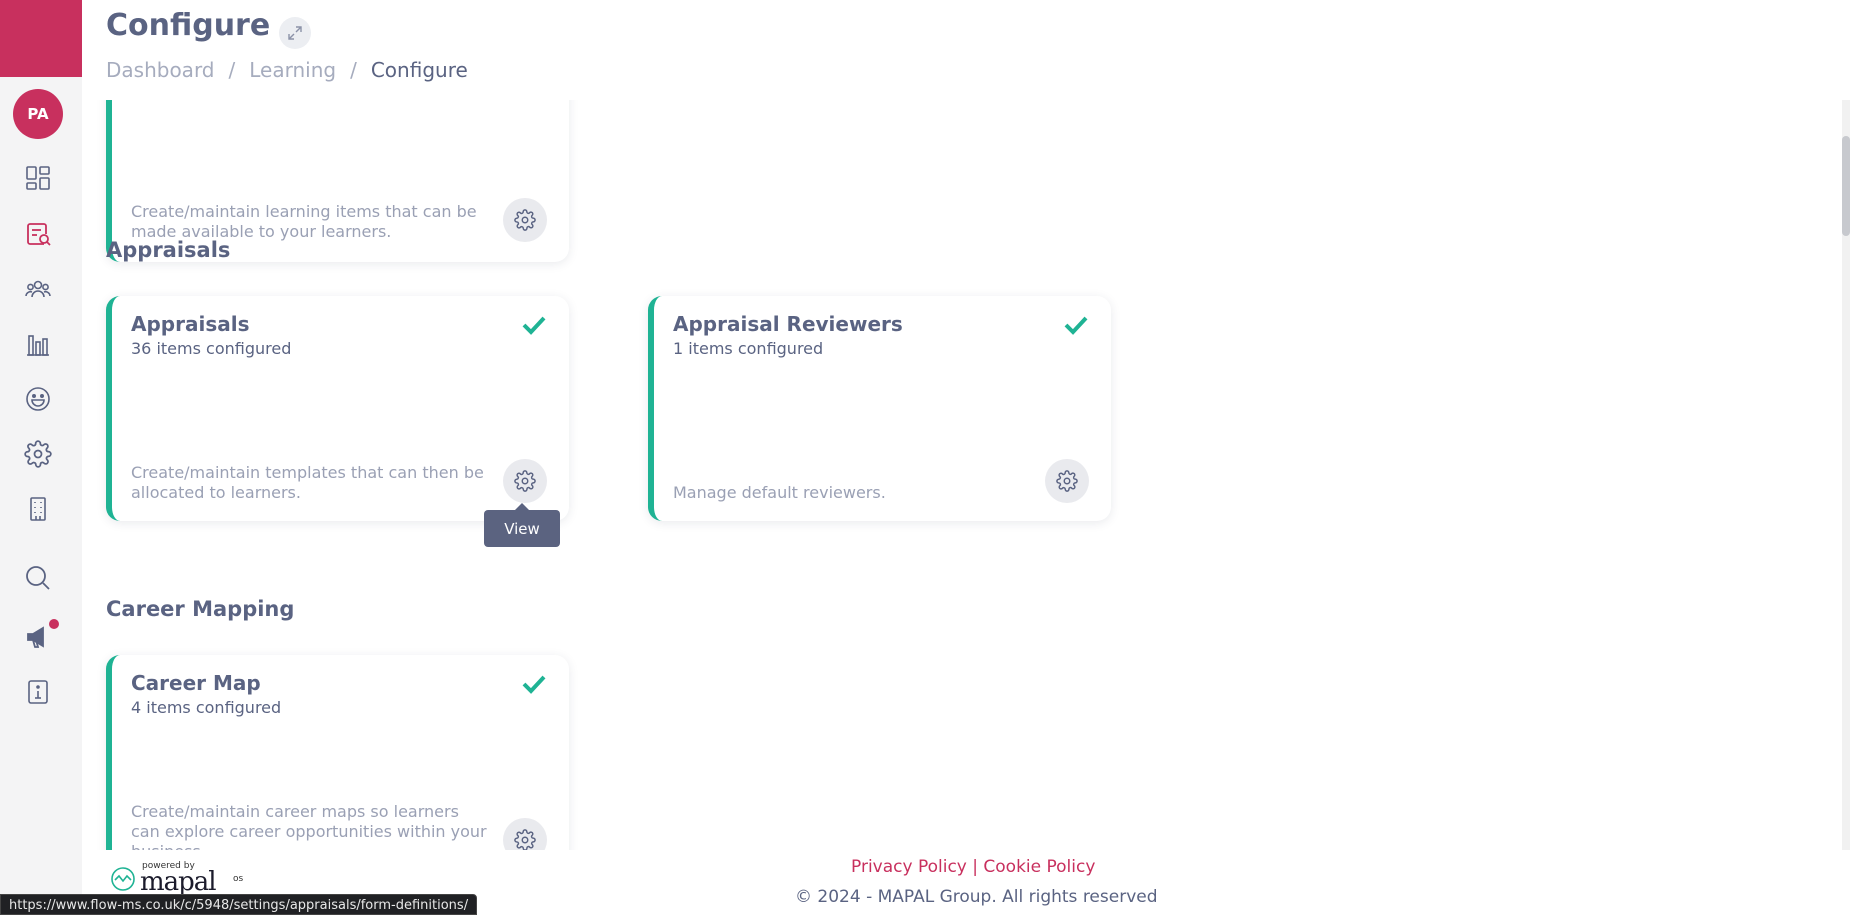  What do you see at coordinates (38, 578) in the screenshot?
I see `search-icon` at bounding box center [38, 578].